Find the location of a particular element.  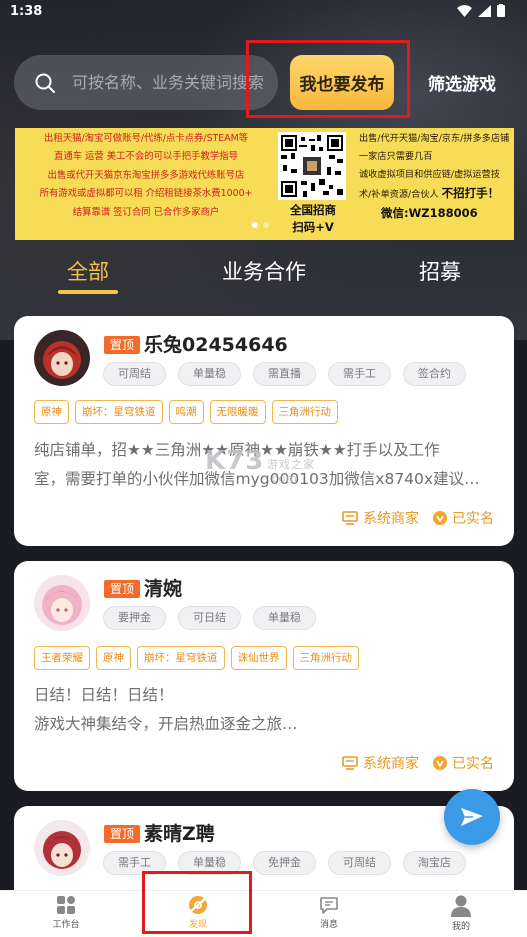

qr-code-image is located at coordinates (312, 166).